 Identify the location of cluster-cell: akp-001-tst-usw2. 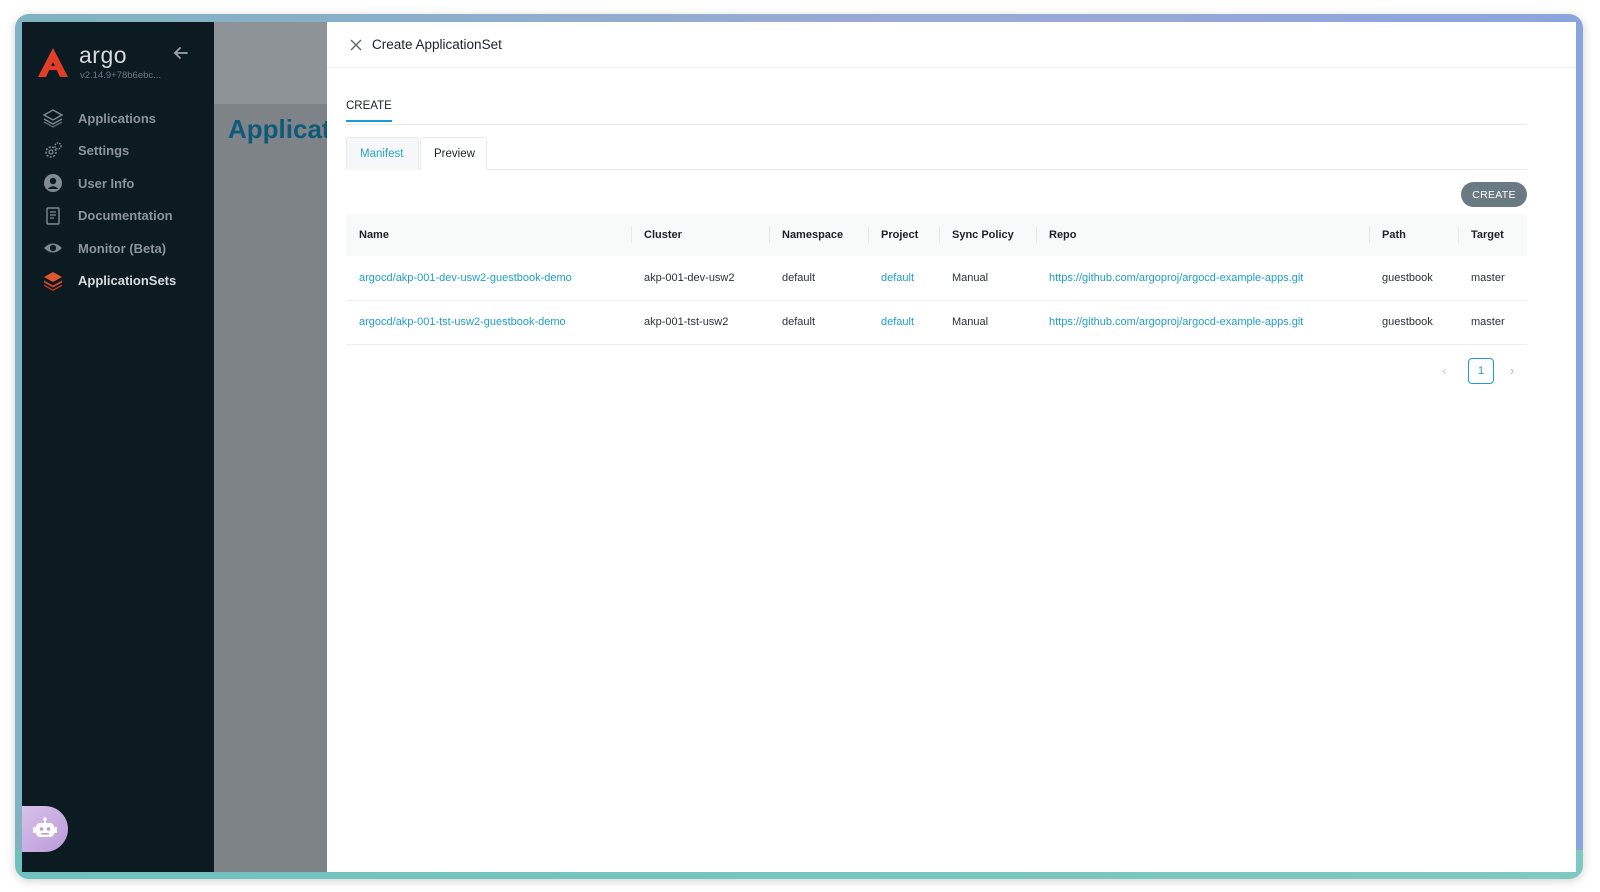
(686, 322).